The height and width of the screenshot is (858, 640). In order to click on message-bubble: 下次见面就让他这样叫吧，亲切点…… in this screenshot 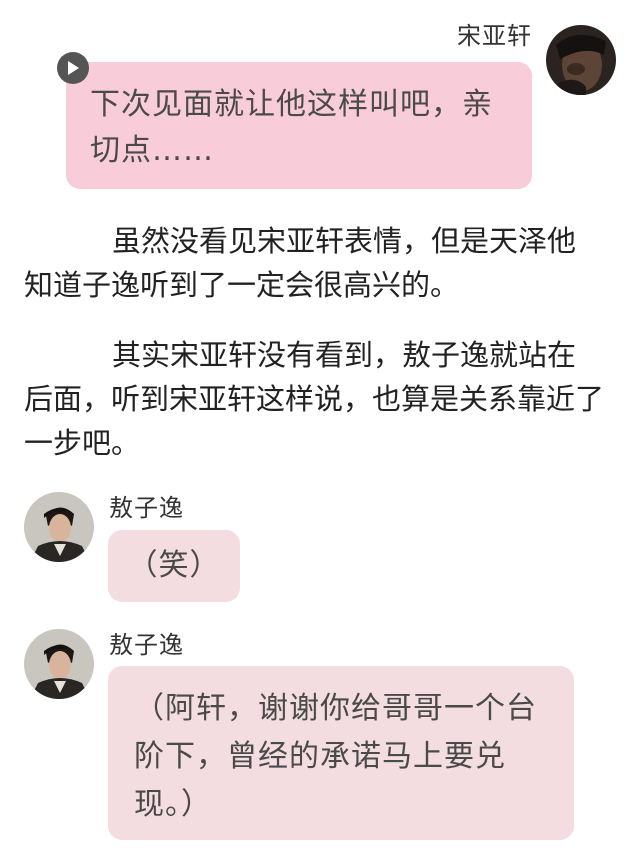, I will do `click(299, 125)`.